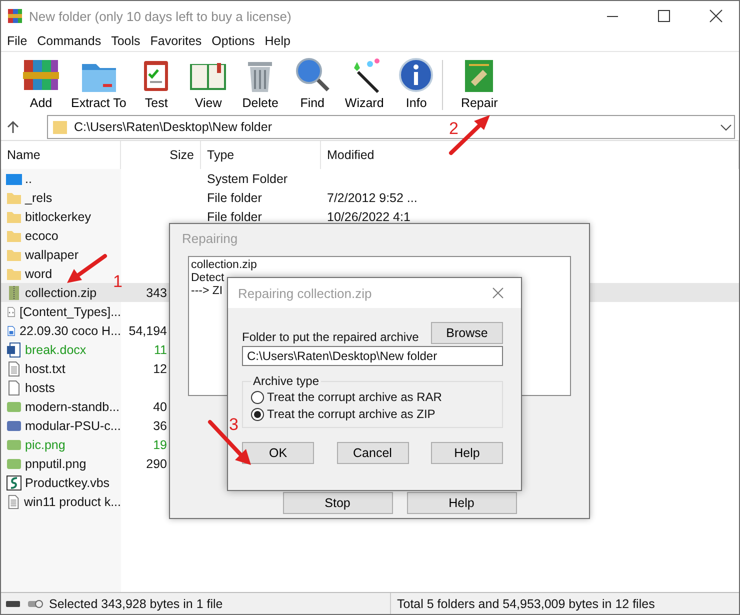 The image size is (740, 615). I want to click on status-text: Total 5 folders and 54,953,009 bytes in 12 files, so click(526, 603).